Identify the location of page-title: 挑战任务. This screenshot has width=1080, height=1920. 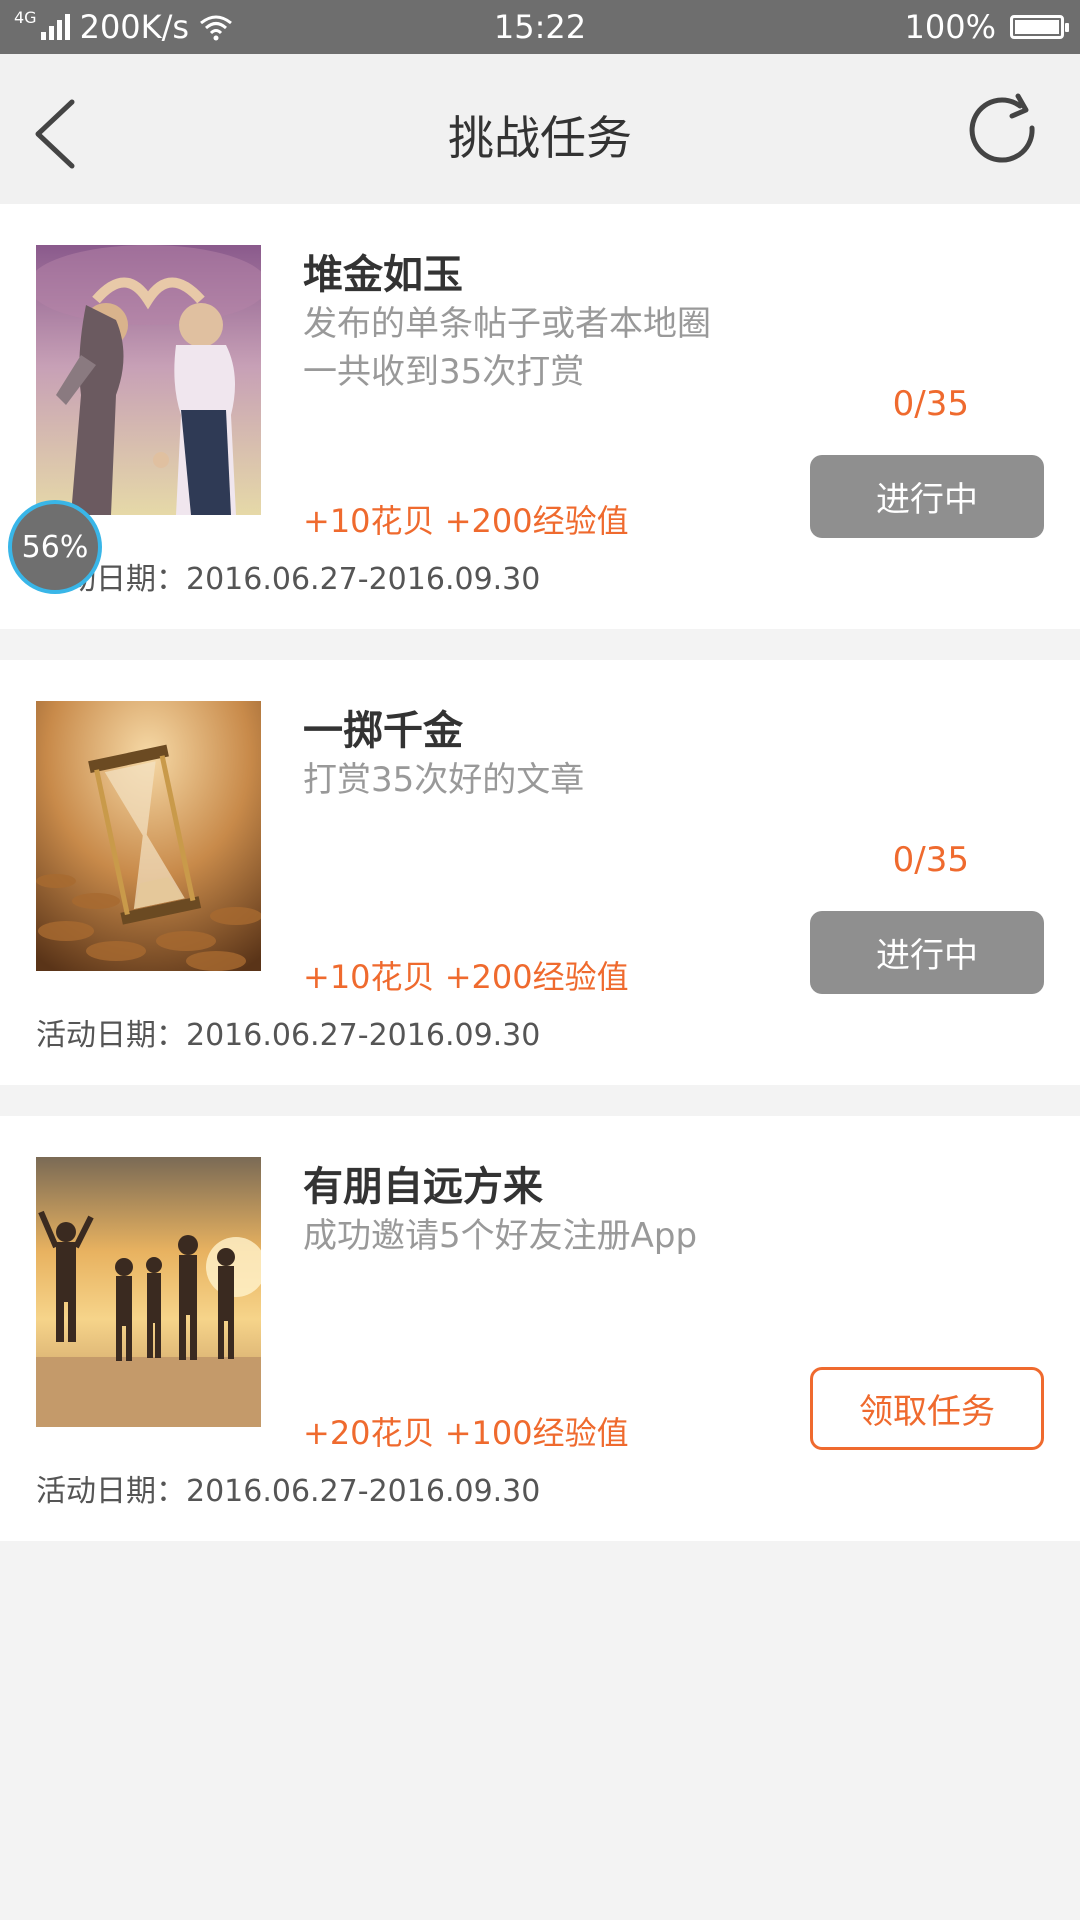
(540, 138).